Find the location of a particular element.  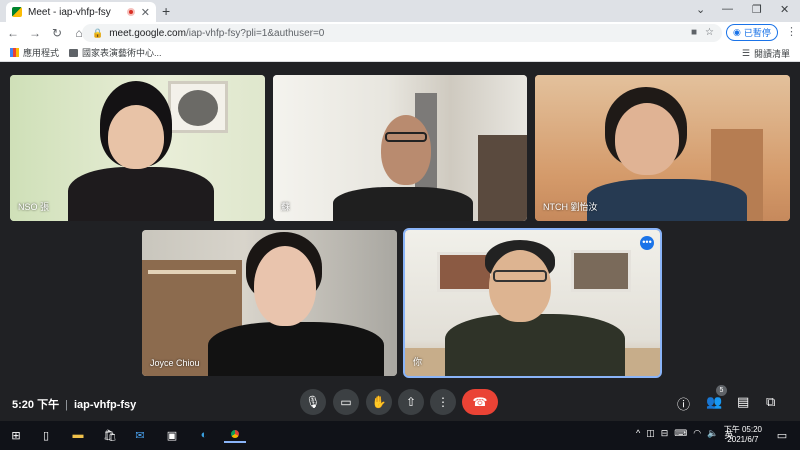

store-icon: 🛍 is located at coordinates (110, 435).